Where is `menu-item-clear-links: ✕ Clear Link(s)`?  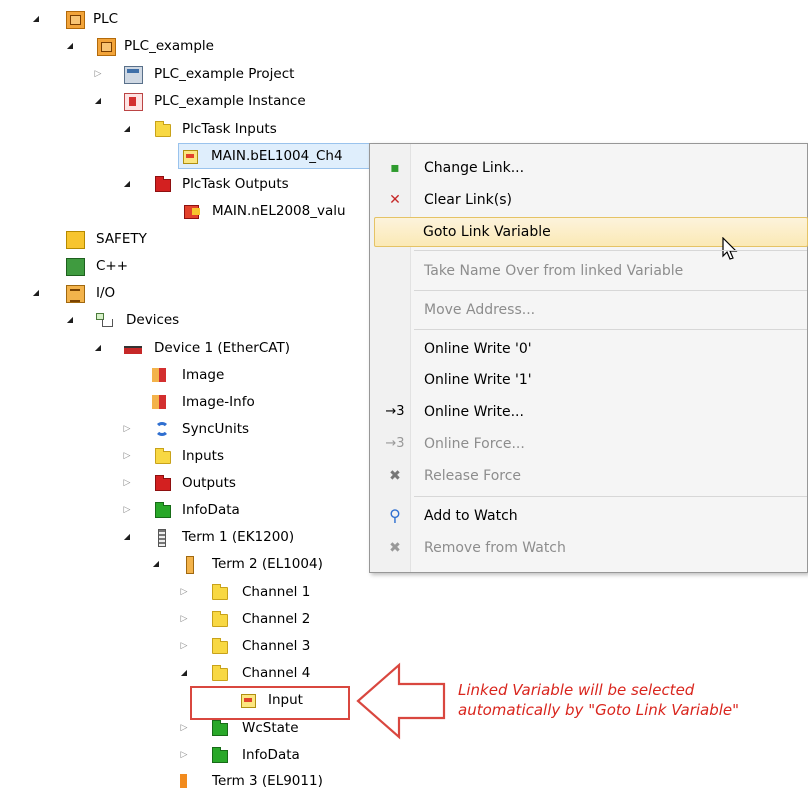
menu-item-clear-links: ✕ Clear Link(s) is located at coordinates (590, 200).